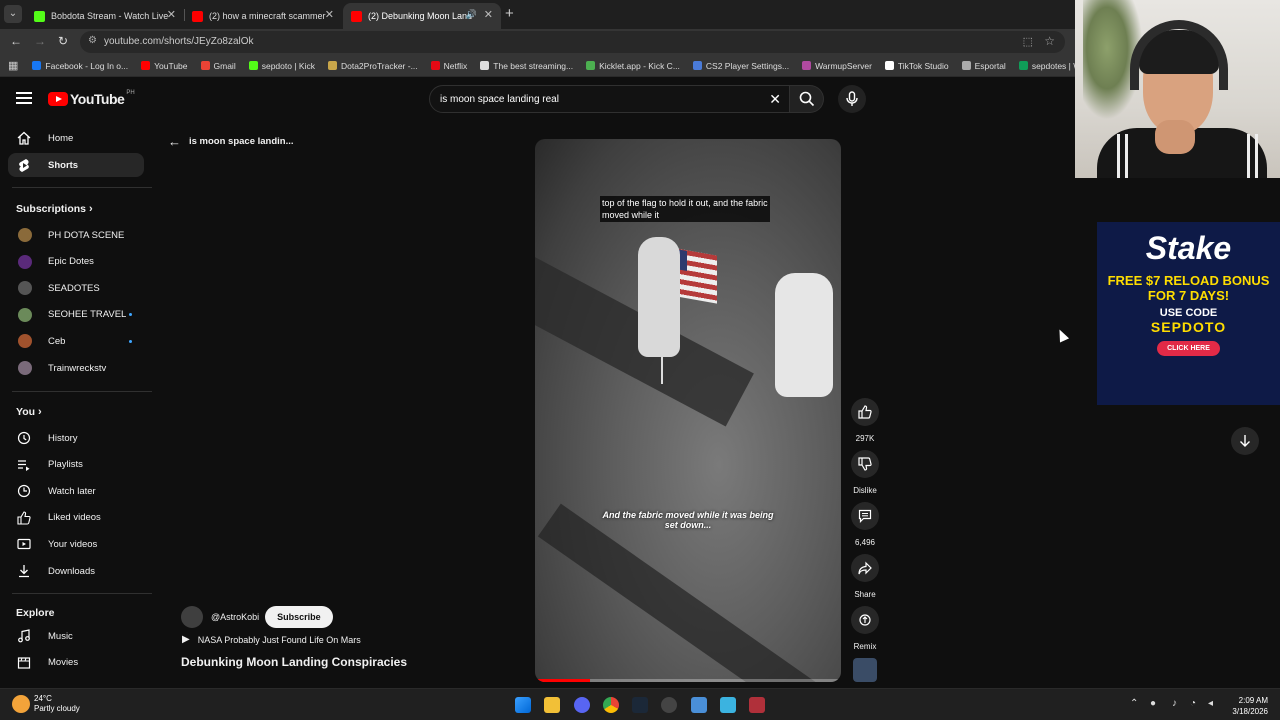  I want to click on clear-icon: ✕, so click(775, 99).